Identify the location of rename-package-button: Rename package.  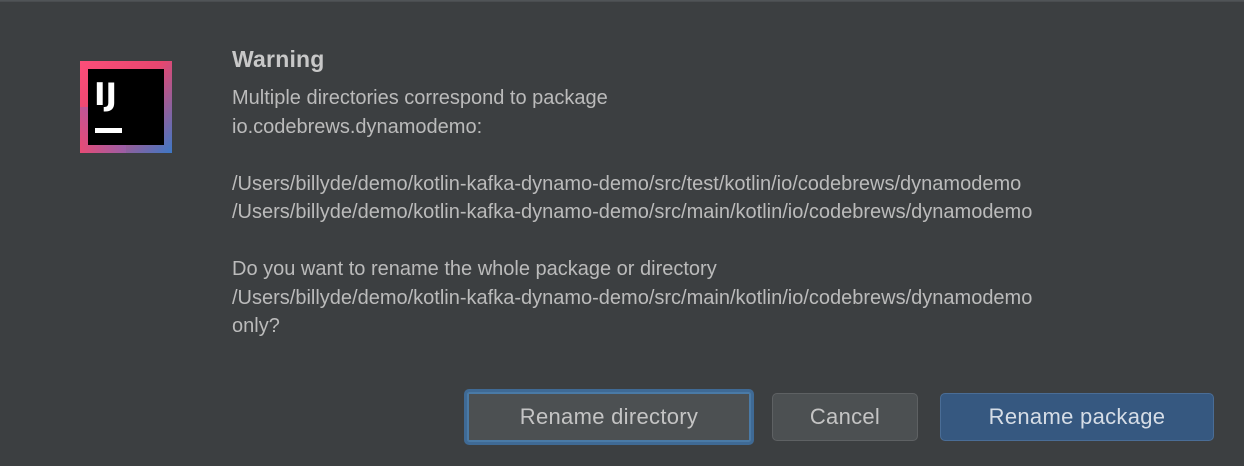
(1077, 417).